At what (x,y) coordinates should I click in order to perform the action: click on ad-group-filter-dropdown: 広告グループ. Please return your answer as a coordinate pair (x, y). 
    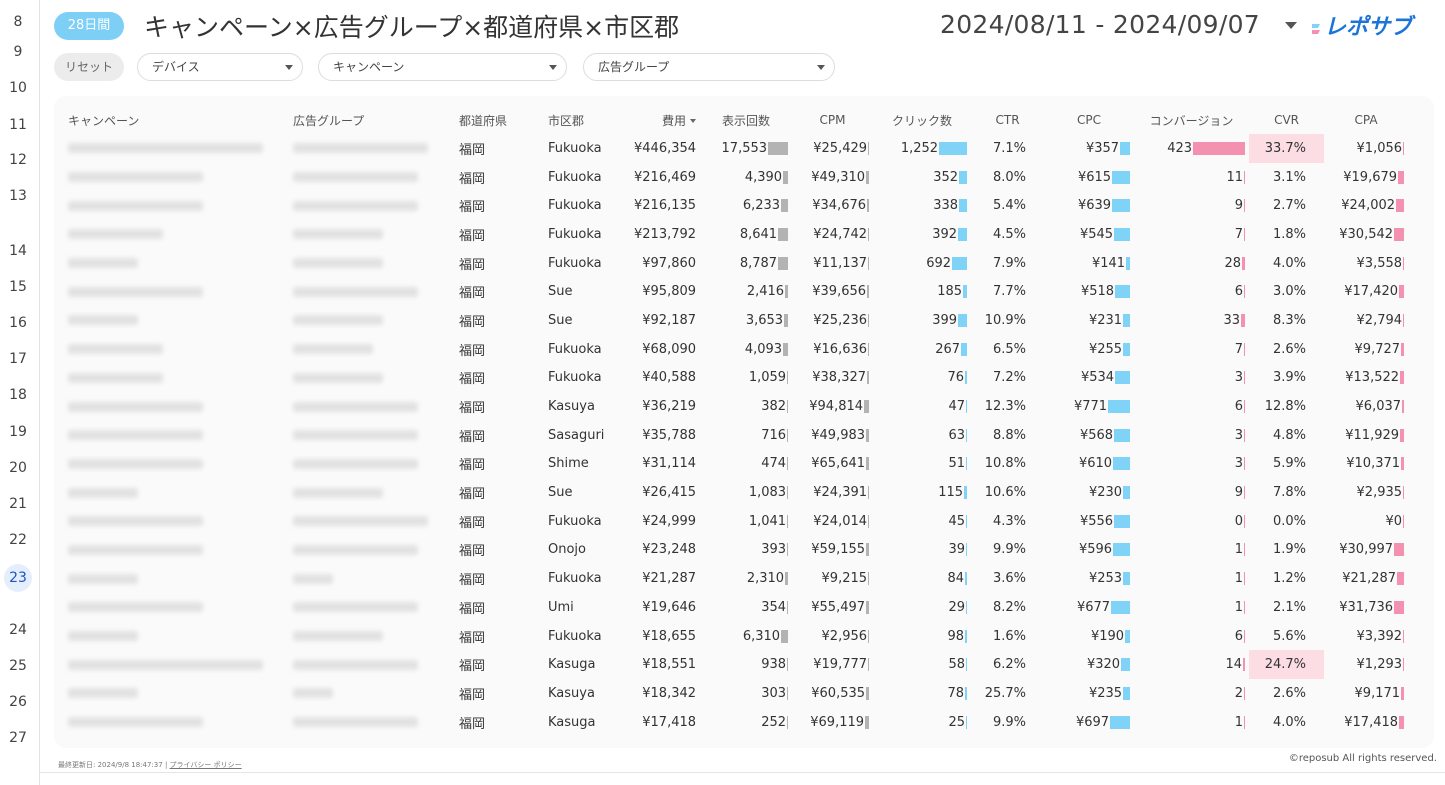
    Looking at the image, I should click on (709, 67).